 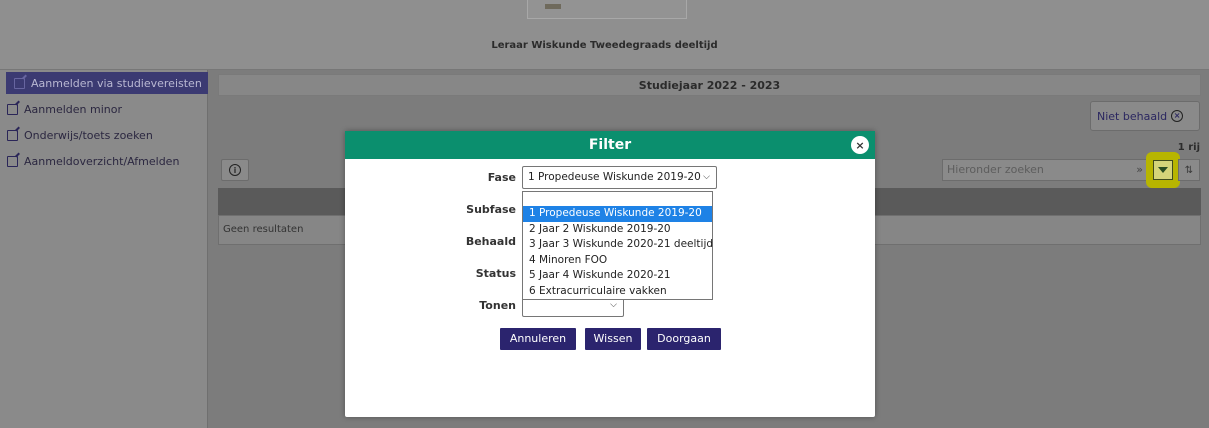 What do you see at coordinates (73, 109) in the screenshot?
I see `sidebar-item-label: Aanmelden minor` at bounding box center [73, 109].